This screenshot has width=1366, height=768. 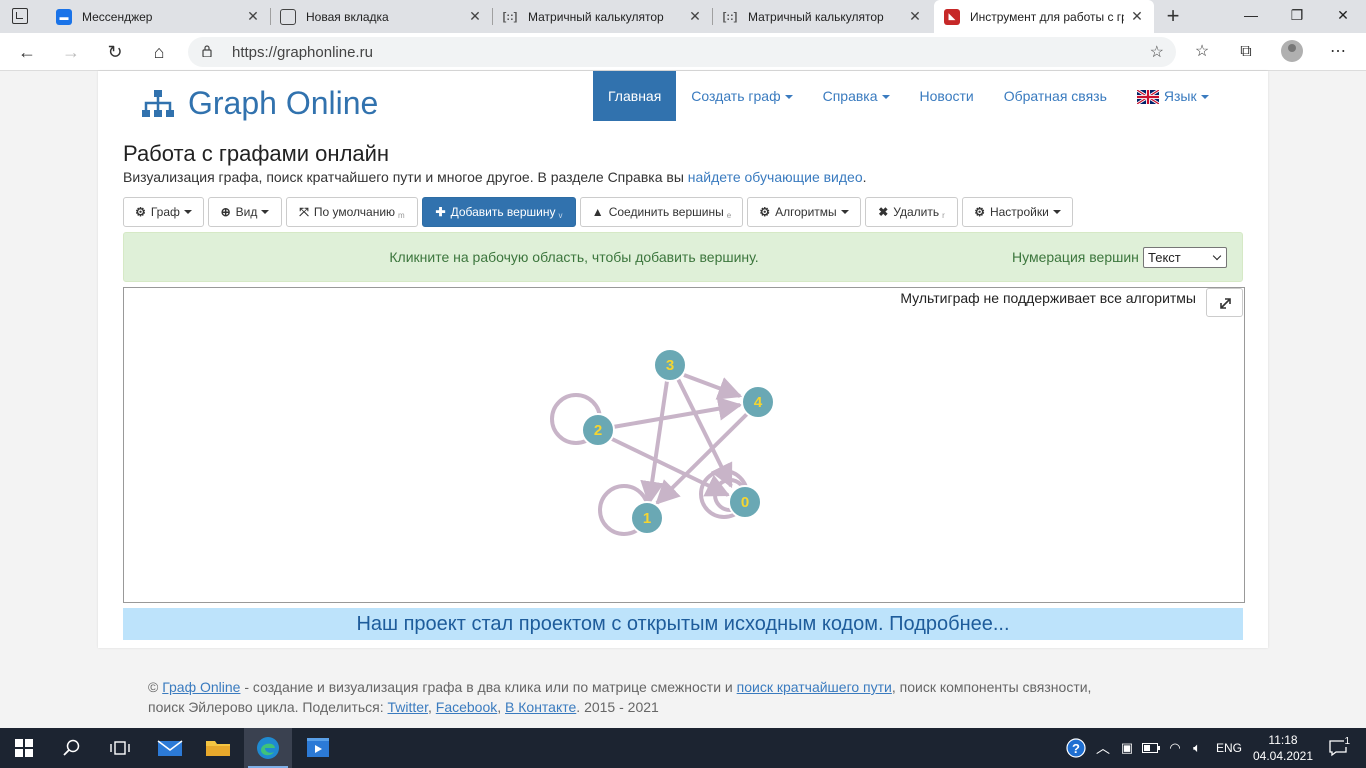 I want to click on connect-vertices-button: ▲ Соединить вершины e, so click(x=661, y=212).